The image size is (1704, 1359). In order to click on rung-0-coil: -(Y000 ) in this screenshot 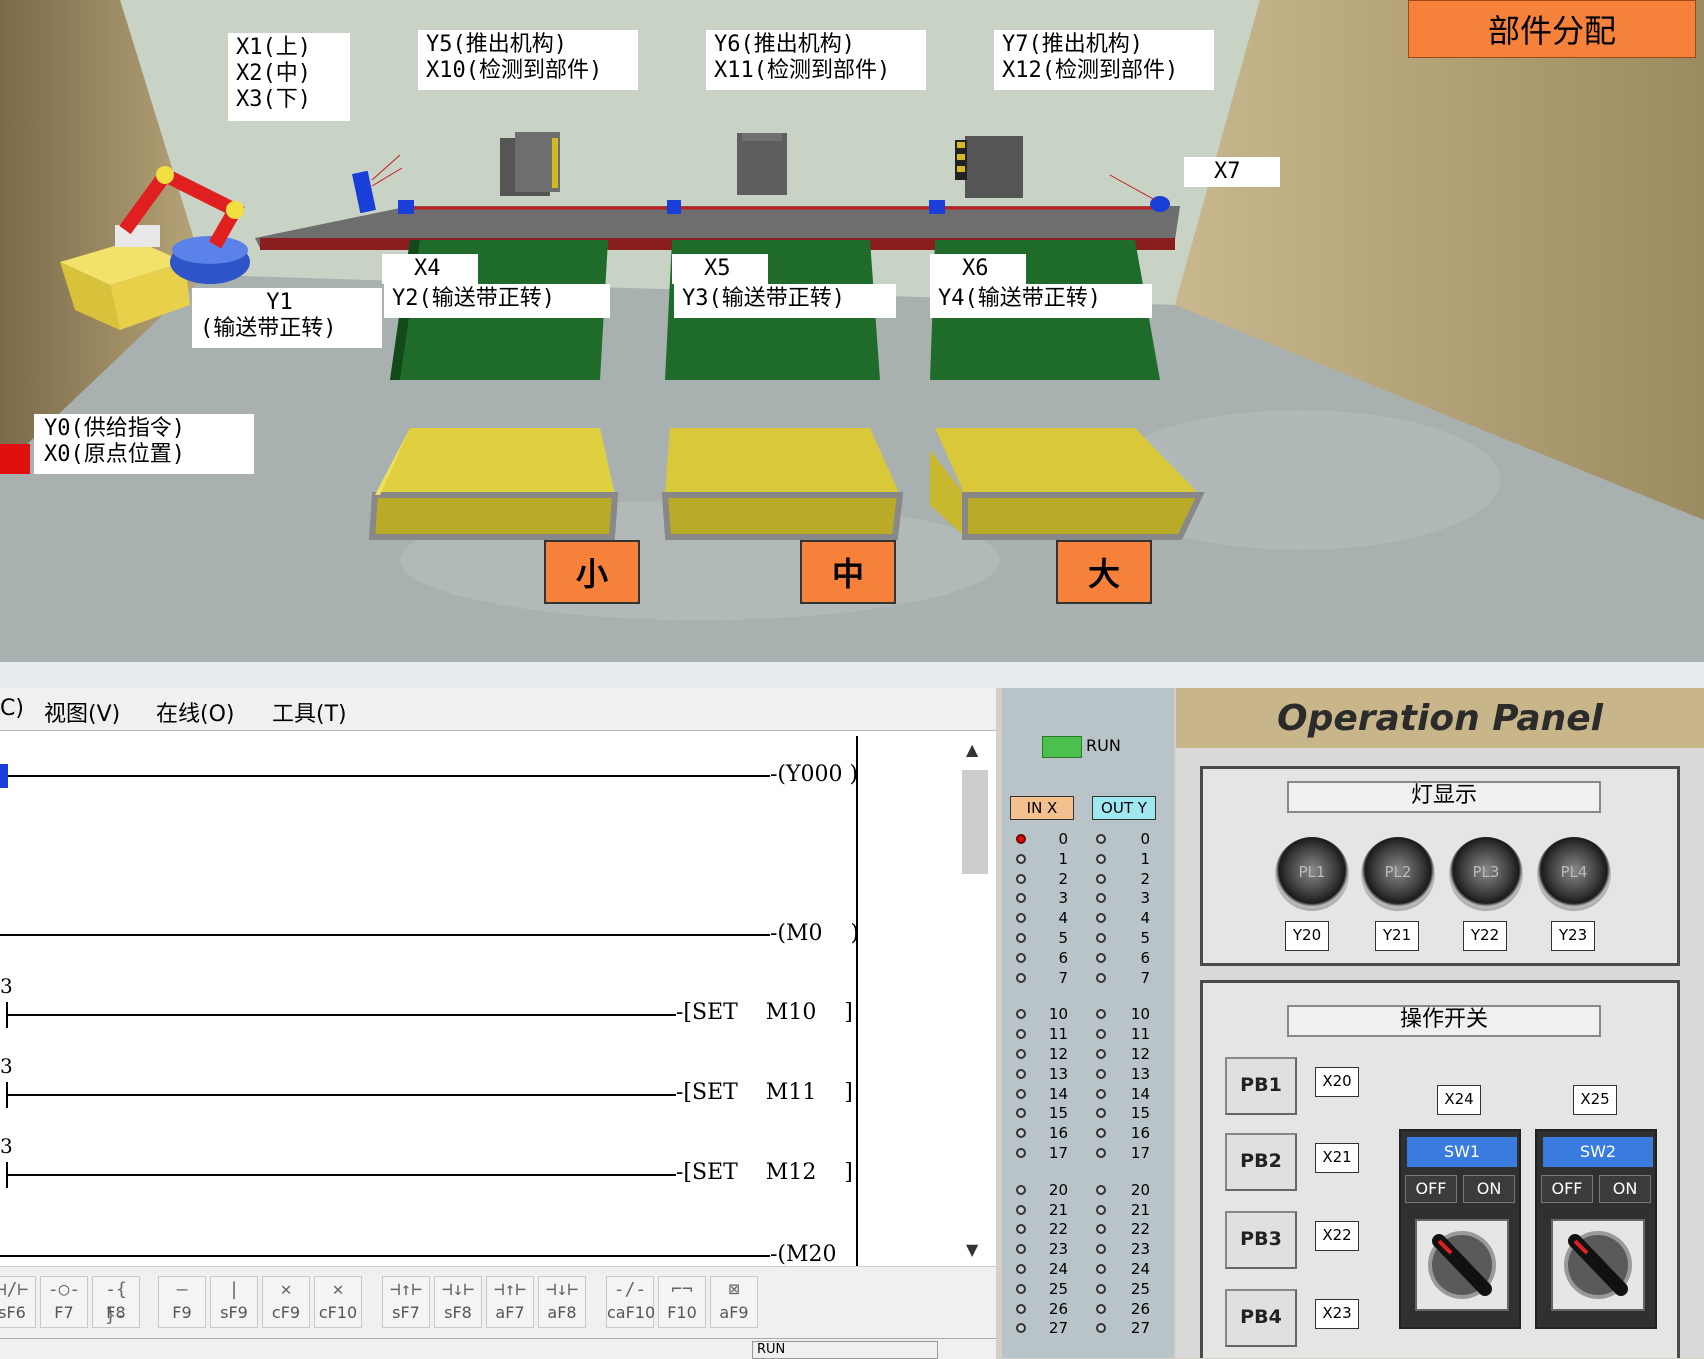, I will do `click(813, 774)`.